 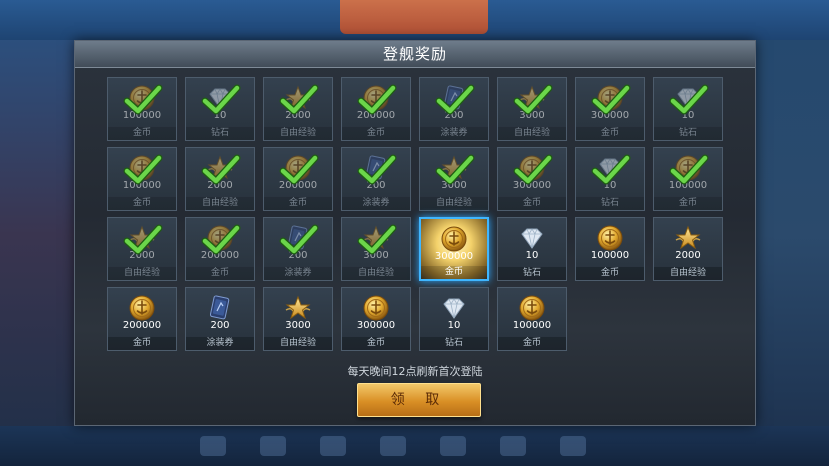 I want to click on reward-amount: 3000, so click(x=298, y=325).